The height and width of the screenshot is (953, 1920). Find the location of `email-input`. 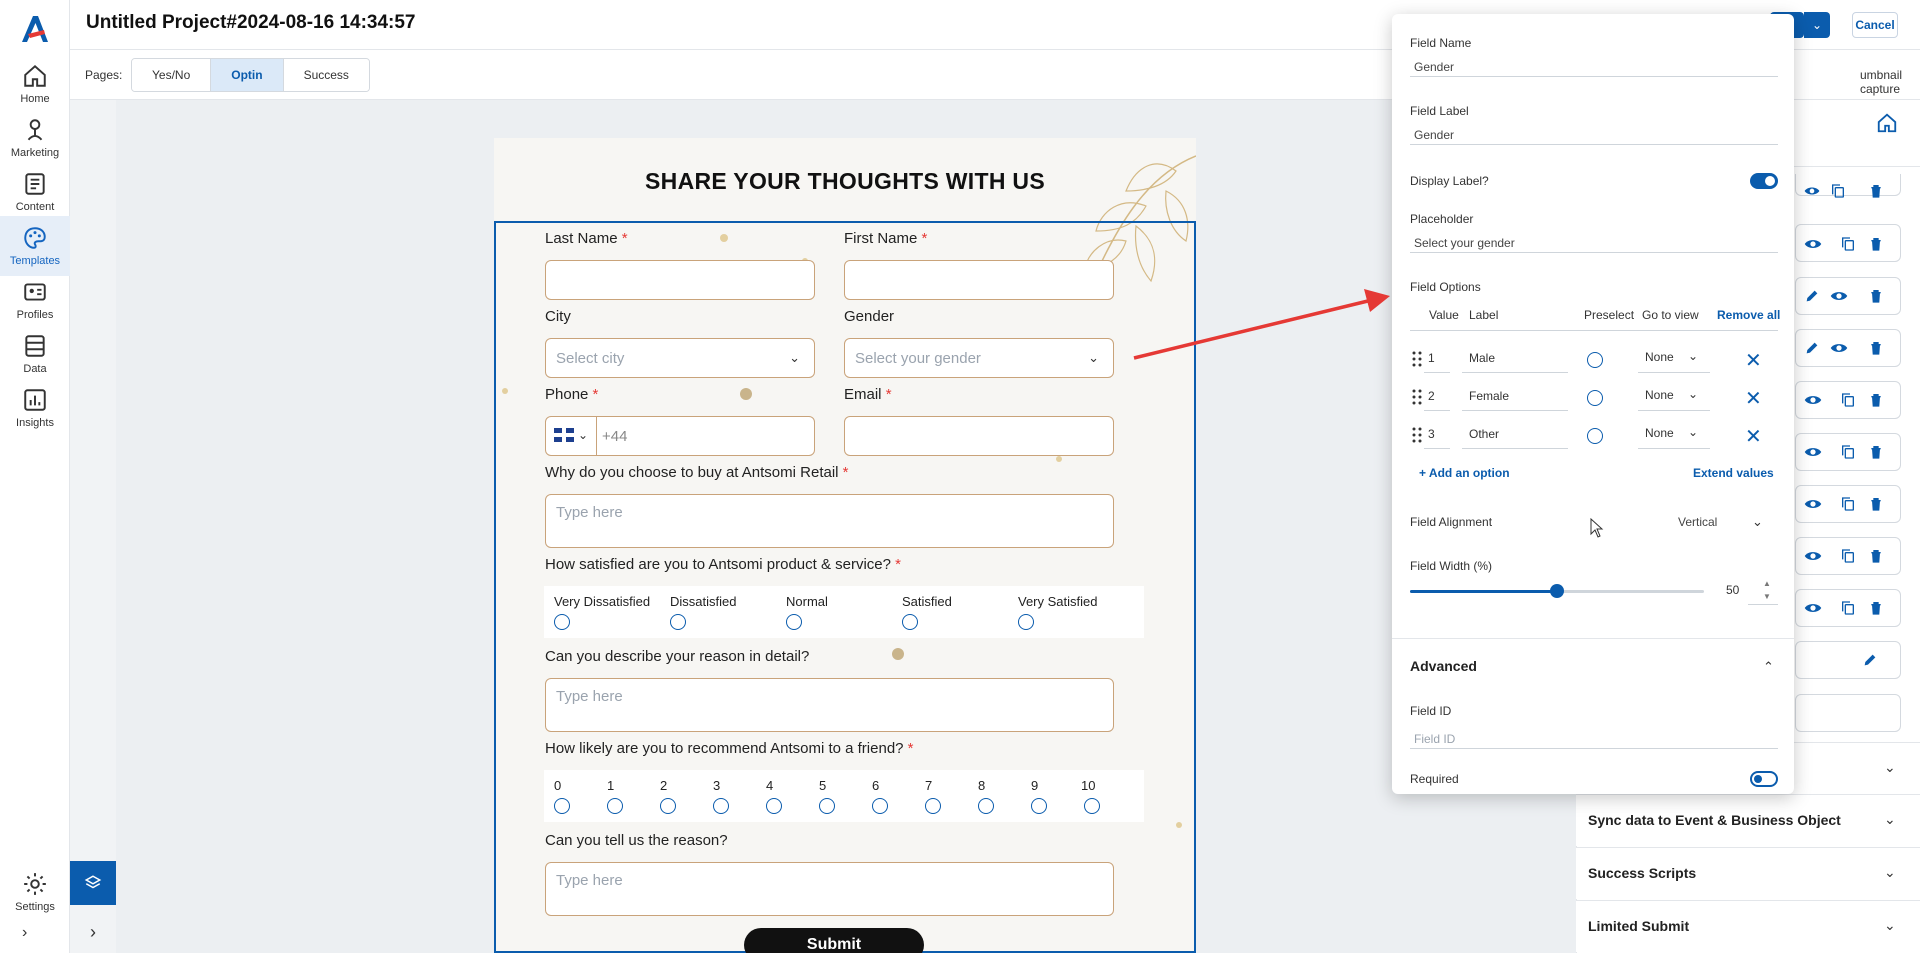

email-input is located at coordinates (979, 436).